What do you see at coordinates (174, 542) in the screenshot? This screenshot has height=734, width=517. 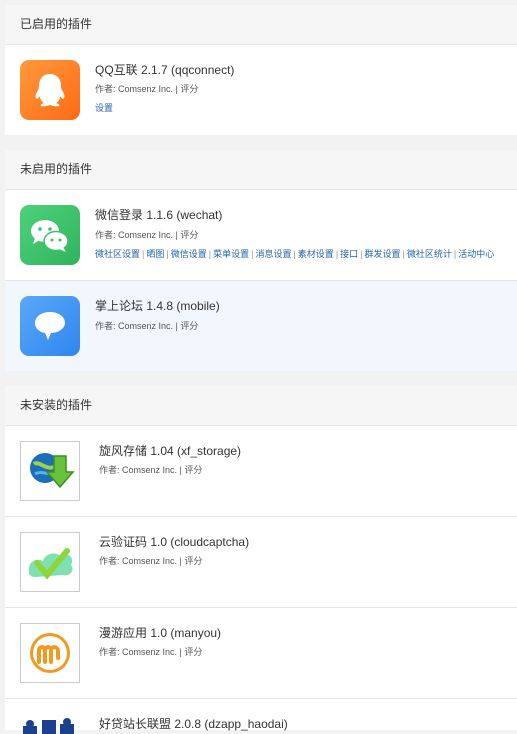 I see `plugin-title: 云验证码 1.0 (cloudcaptcha)` at bounding box center [174, 542].